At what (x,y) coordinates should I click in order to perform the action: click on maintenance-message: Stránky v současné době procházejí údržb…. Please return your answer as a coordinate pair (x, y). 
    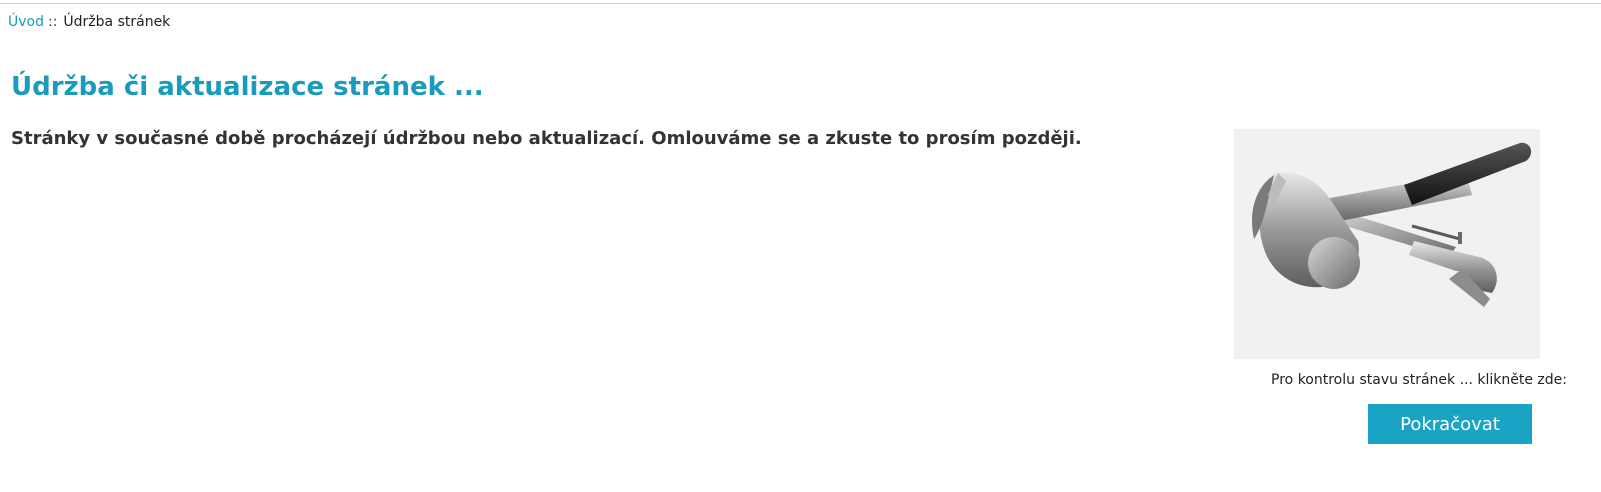
    Looking at the image, I should click on (546, 138).